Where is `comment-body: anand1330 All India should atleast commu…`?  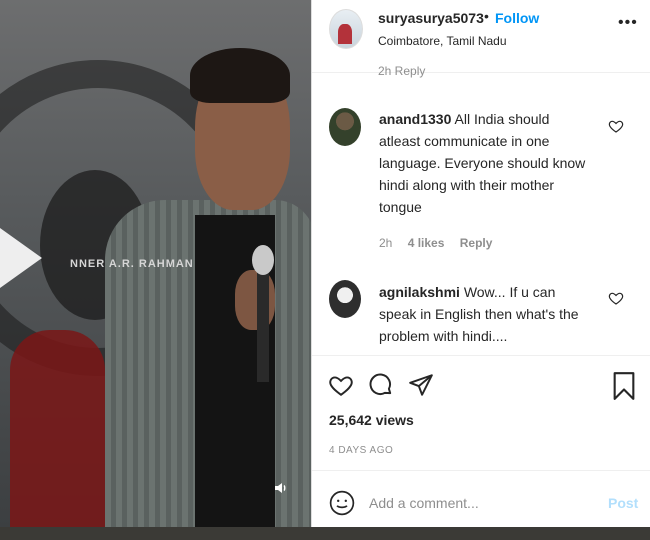 comment-body: anand1330 All India should atleast commu… is located at coordinates (486, 163).